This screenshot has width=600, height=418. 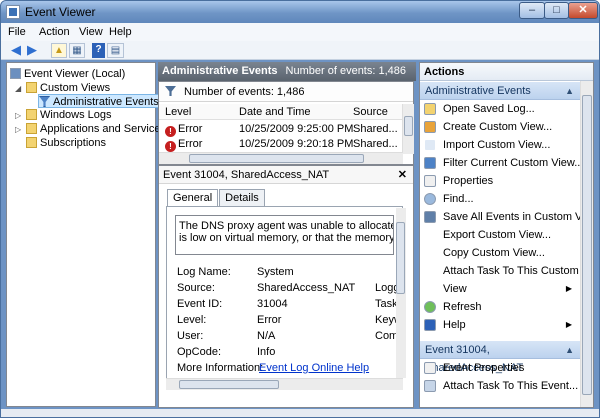 I want to click on window-title: Event Viewer, so click(x=60, y=12).